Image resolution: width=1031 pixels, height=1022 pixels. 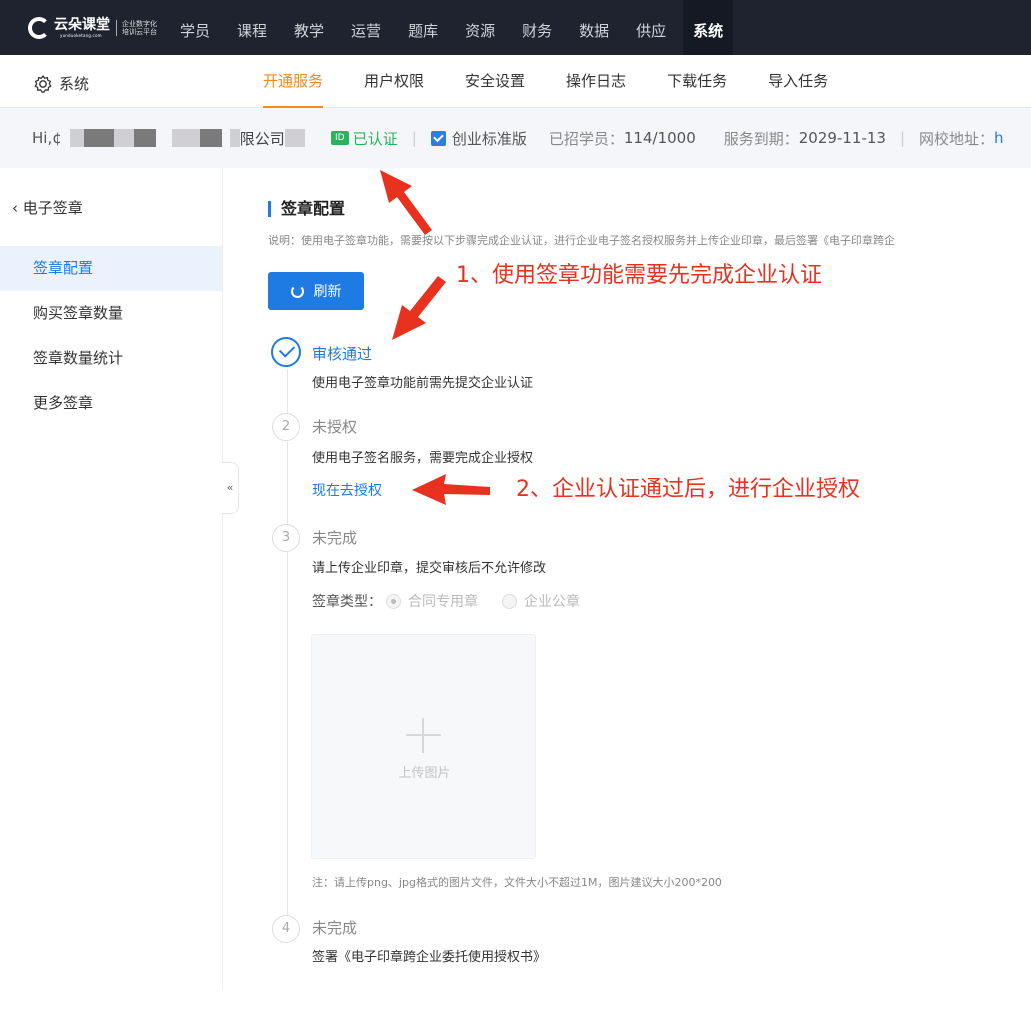 What do you see at coordinates (697, 81) in the screenshot?
I see `tab-download-tasks: 下载任务` at bounding box center [697, 81].